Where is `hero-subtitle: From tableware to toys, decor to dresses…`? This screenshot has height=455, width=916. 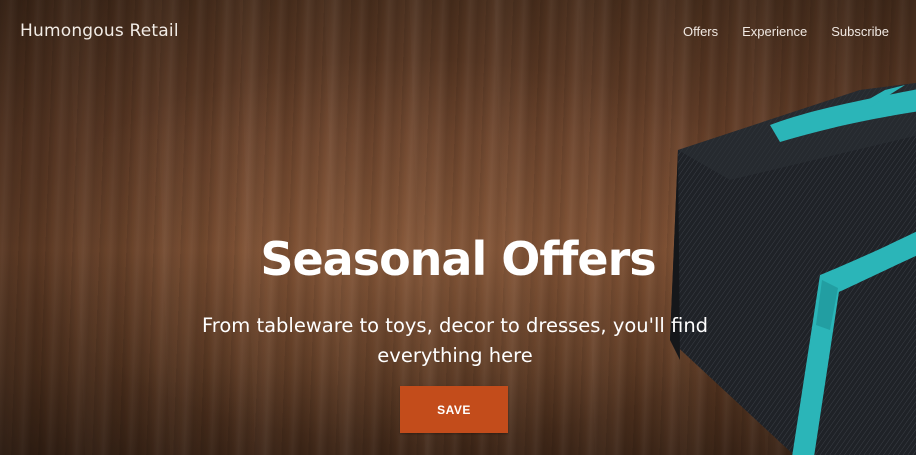
hero-subtitle: From tableware to toys, decor to dresses… is located at coordinates (455, 340).